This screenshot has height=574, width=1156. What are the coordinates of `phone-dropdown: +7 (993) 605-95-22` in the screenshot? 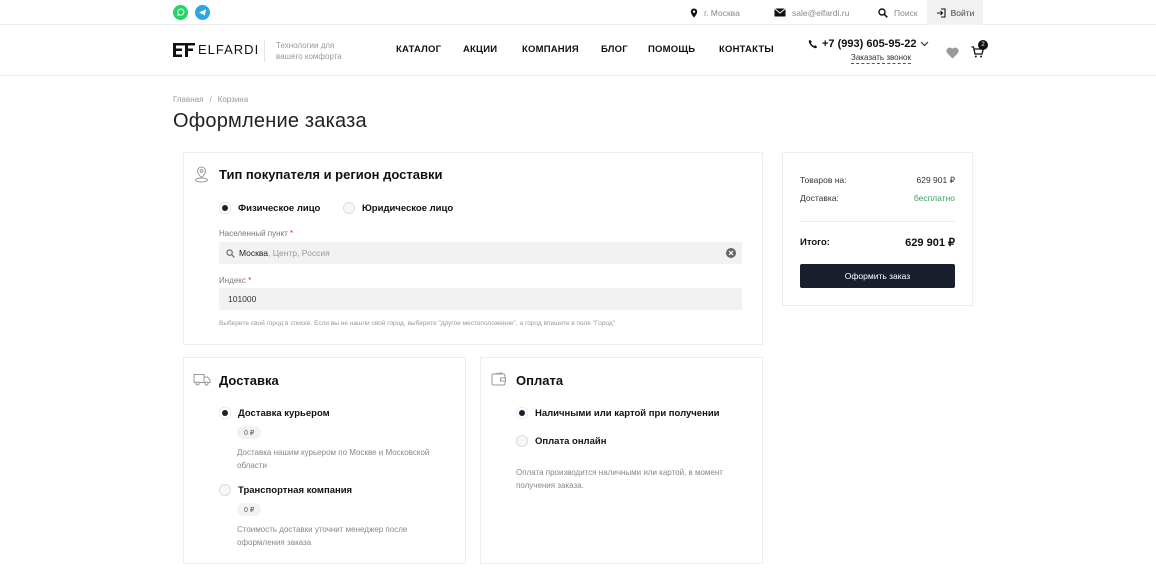 It's located at (870, 44).